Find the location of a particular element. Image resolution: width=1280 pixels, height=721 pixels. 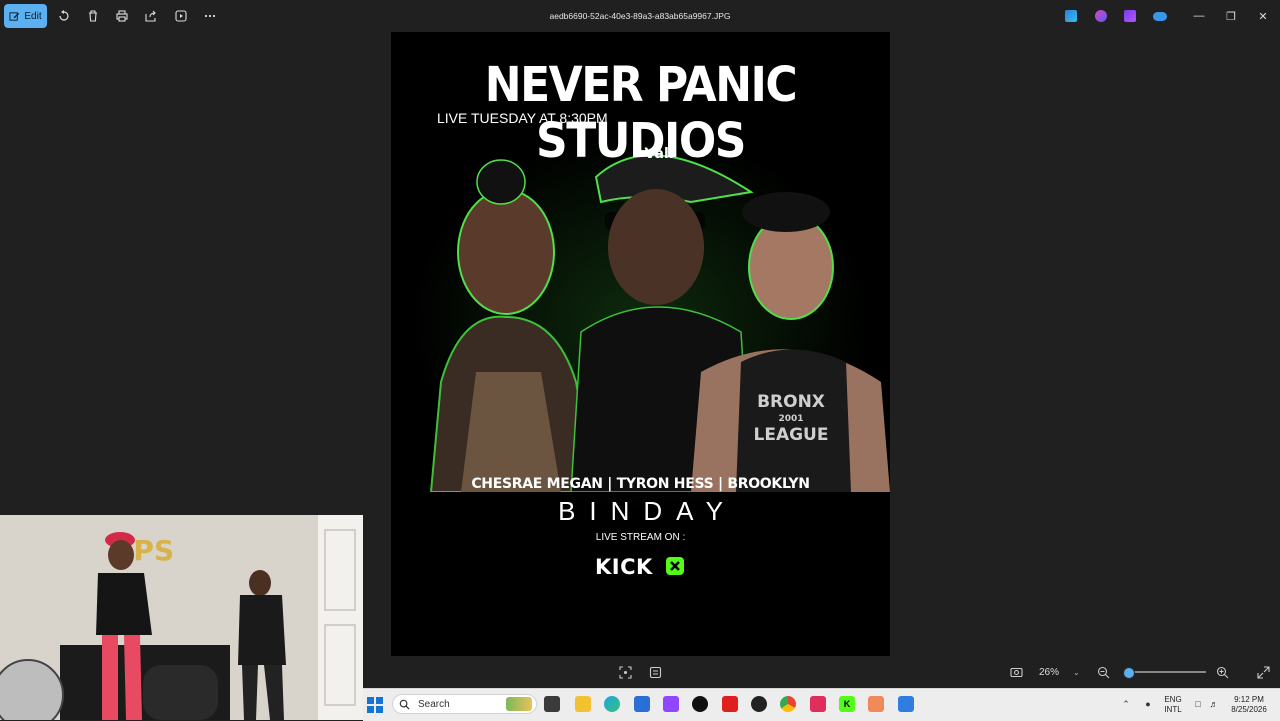

zoom-value: 26% is located at coordinates (1049, 672).